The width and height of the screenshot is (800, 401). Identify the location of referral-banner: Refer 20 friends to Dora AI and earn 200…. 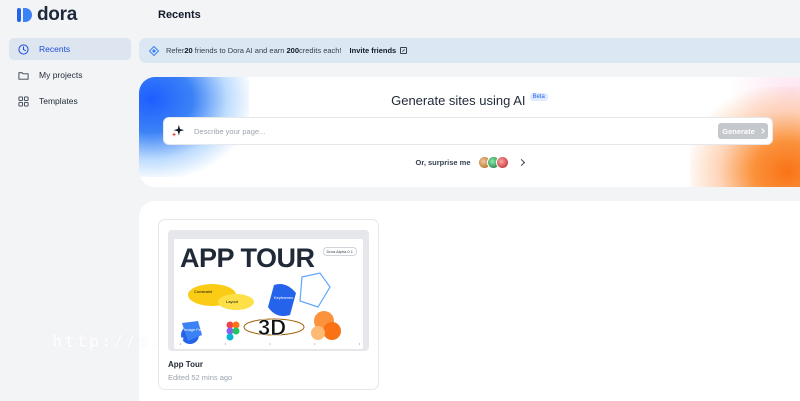
(469, 50).